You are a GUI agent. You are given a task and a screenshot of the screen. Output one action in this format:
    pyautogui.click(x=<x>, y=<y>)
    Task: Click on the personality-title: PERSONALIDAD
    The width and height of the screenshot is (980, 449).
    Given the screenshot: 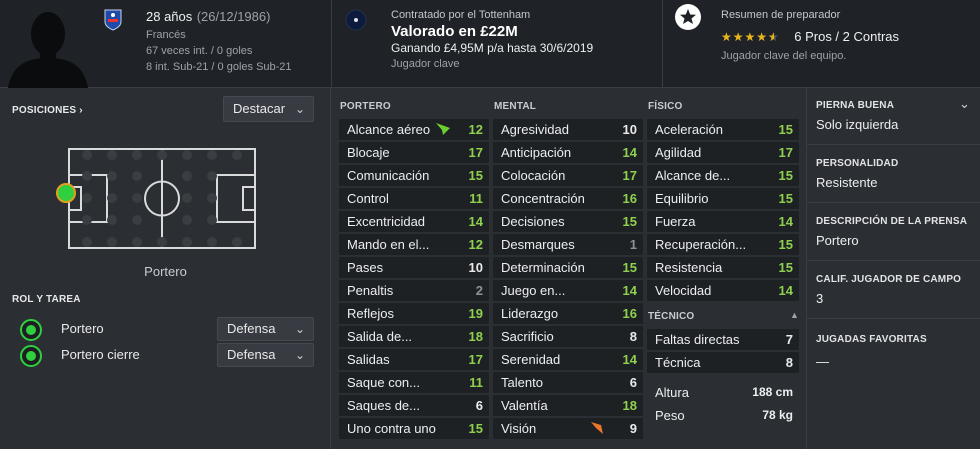 What is the action you would take?
    pyautogui.click(x=857, y=163)
    